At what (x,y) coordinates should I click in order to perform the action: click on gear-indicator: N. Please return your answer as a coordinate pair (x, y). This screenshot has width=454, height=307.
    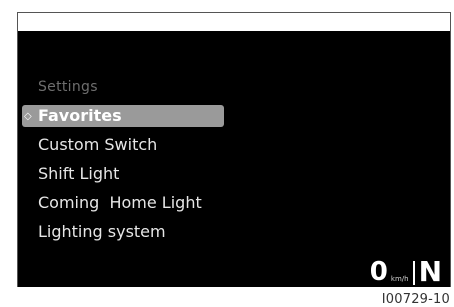
    Looking at the image, I should click on (430, 271).